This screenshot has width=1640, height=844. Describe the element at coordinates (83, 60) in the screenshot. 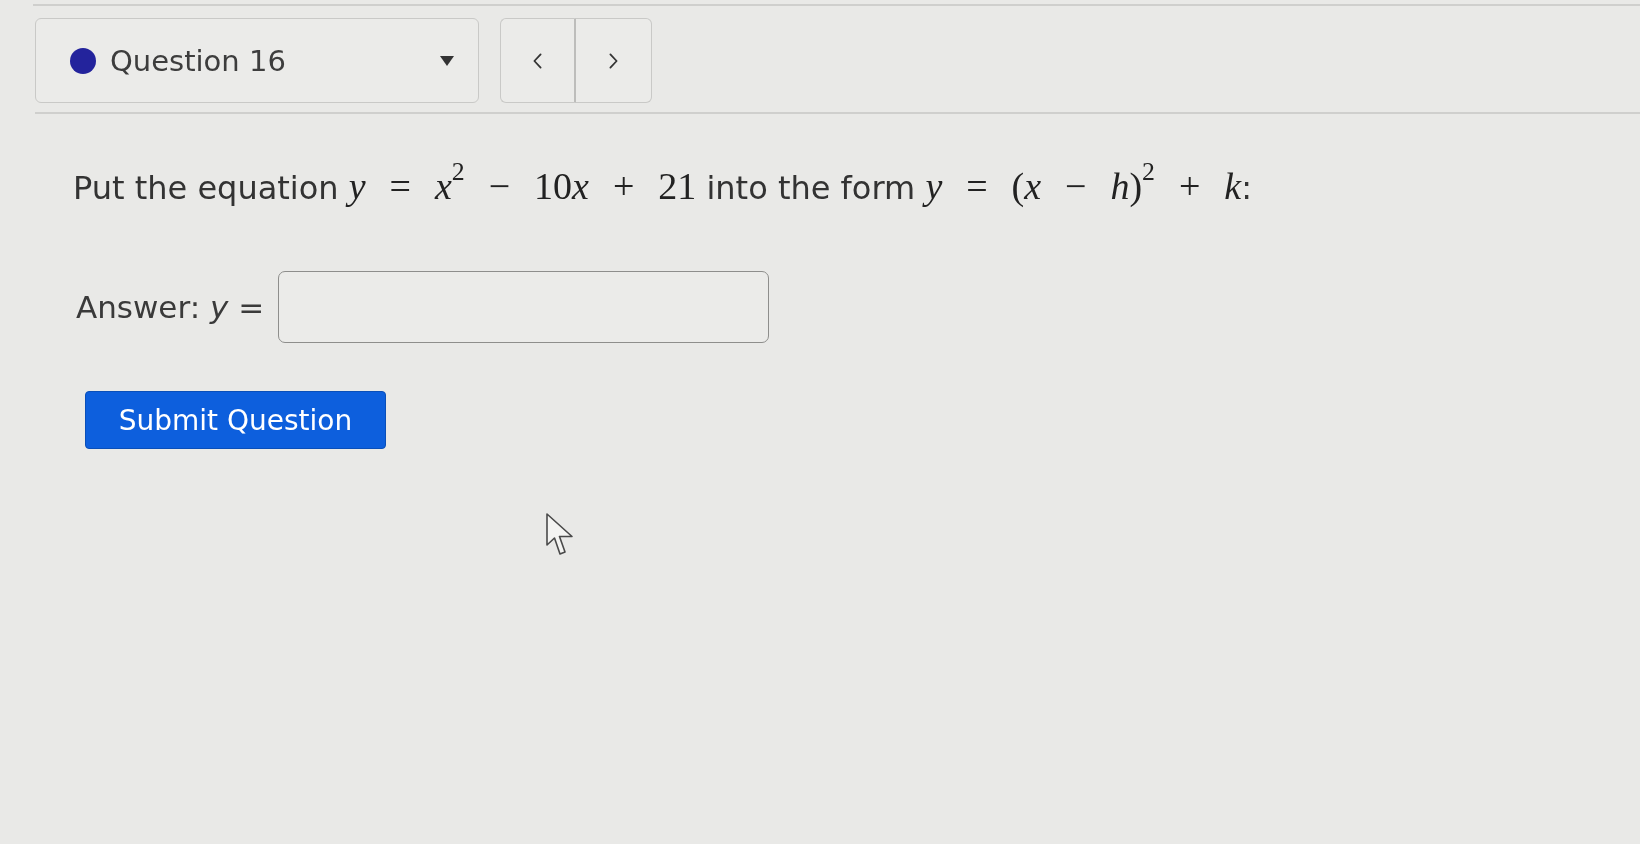

I see `status-dot-icon` at that location.